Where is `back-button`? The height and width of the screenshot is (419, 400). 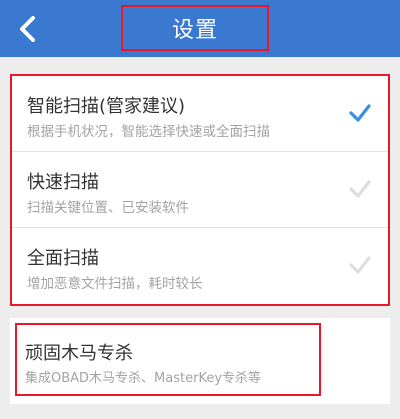 back-button is located at coordinates (28, 28).